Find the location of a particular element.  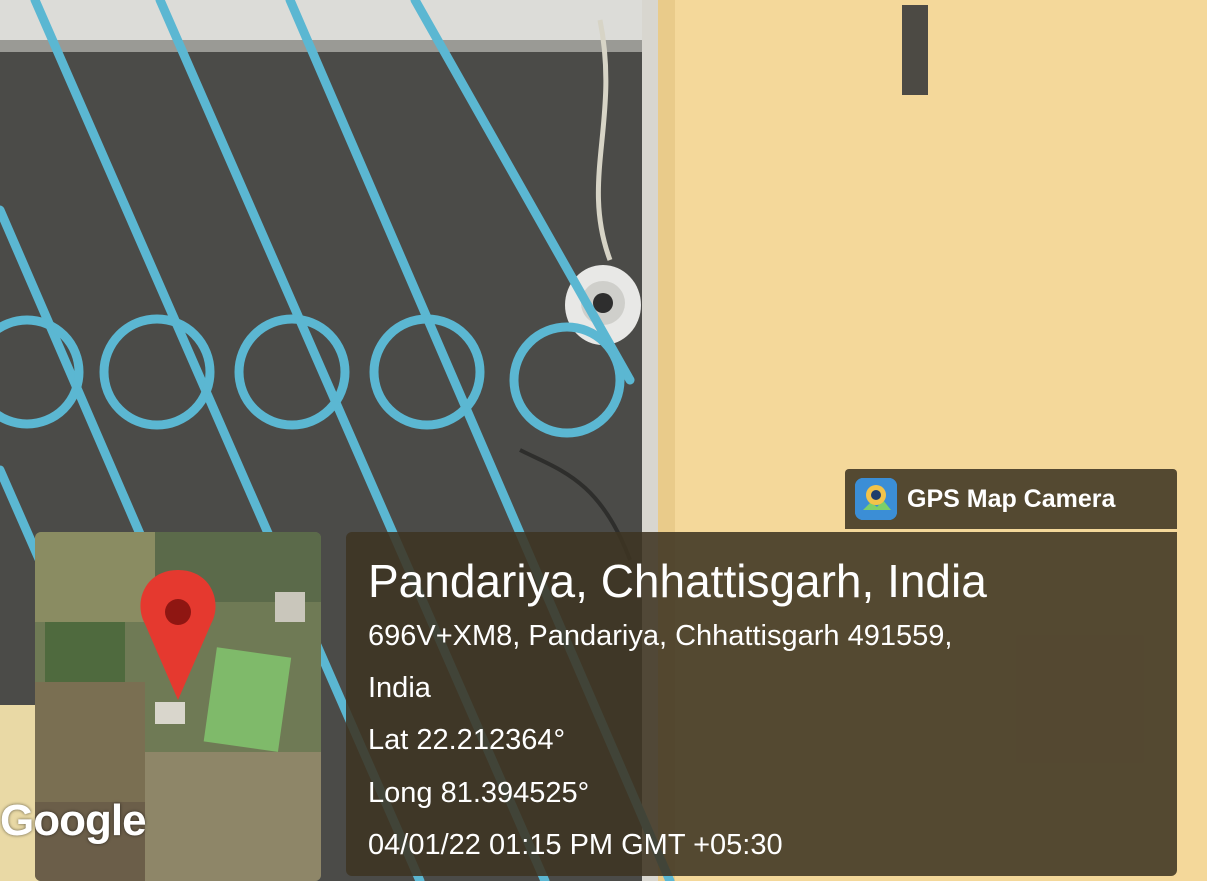

latitude-text: Lat 22.212364° is located at coordinates (467, 740).